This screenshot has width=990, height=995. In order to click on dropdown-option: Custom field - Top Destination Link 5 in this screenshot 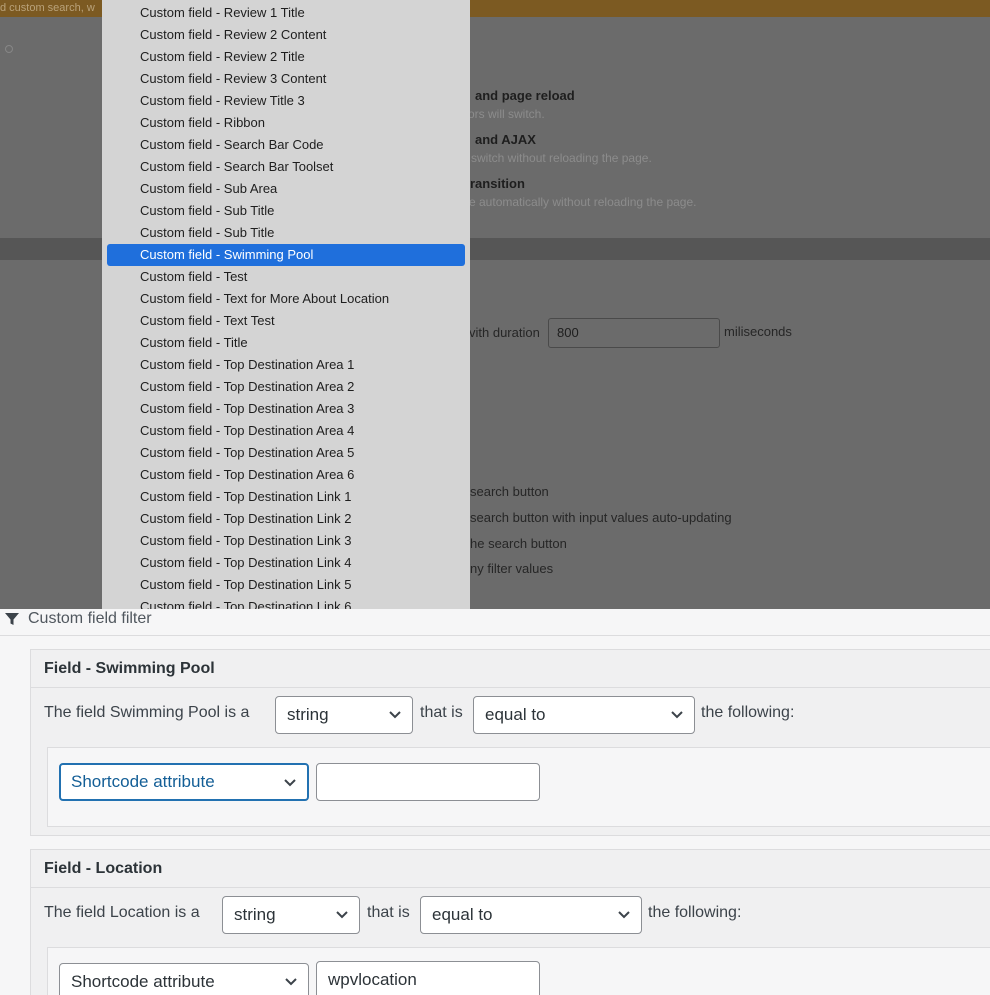, I will do `click(286, 585)`.